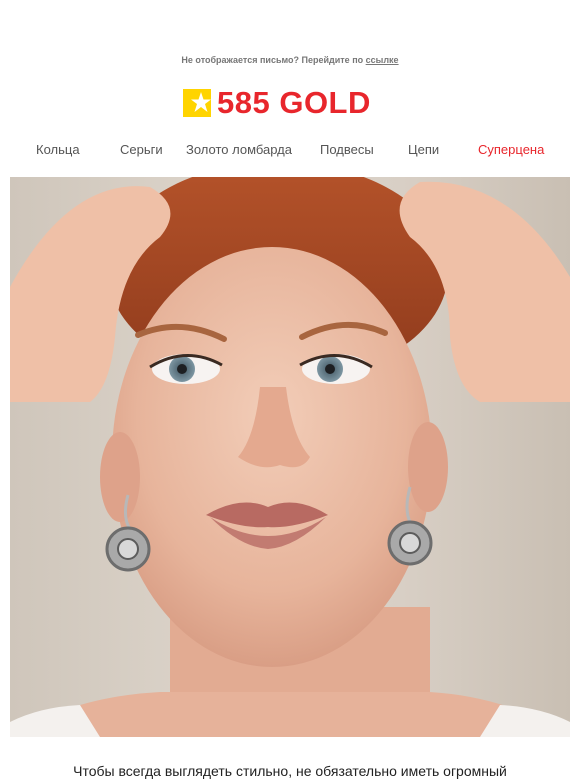 This screenshot has width=580, height=779. Describe the element at coordinates (239, 149) in the screenshot. I see `nav-item-pawnshop-gold: Золото ломбарда` at that location.